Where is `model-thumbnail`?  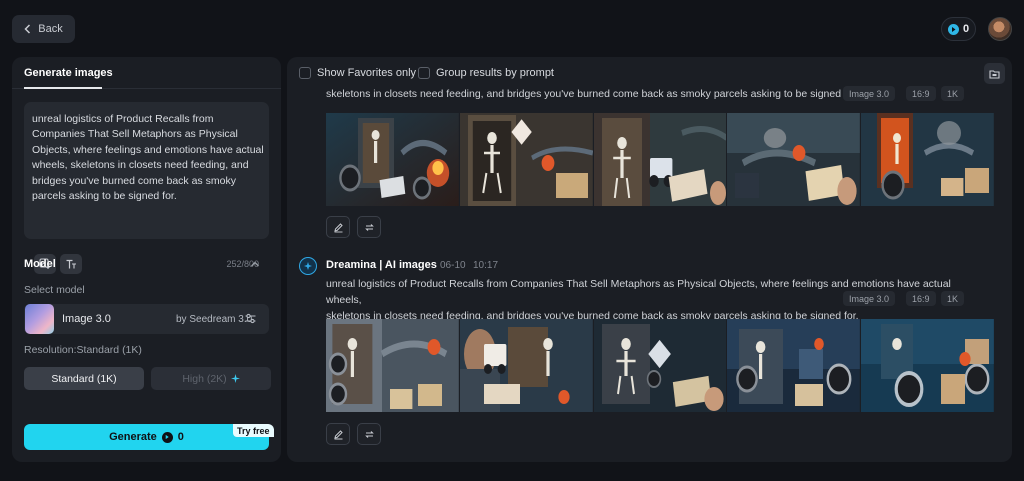
model-thumbnail is located at coordinates (39, 319).